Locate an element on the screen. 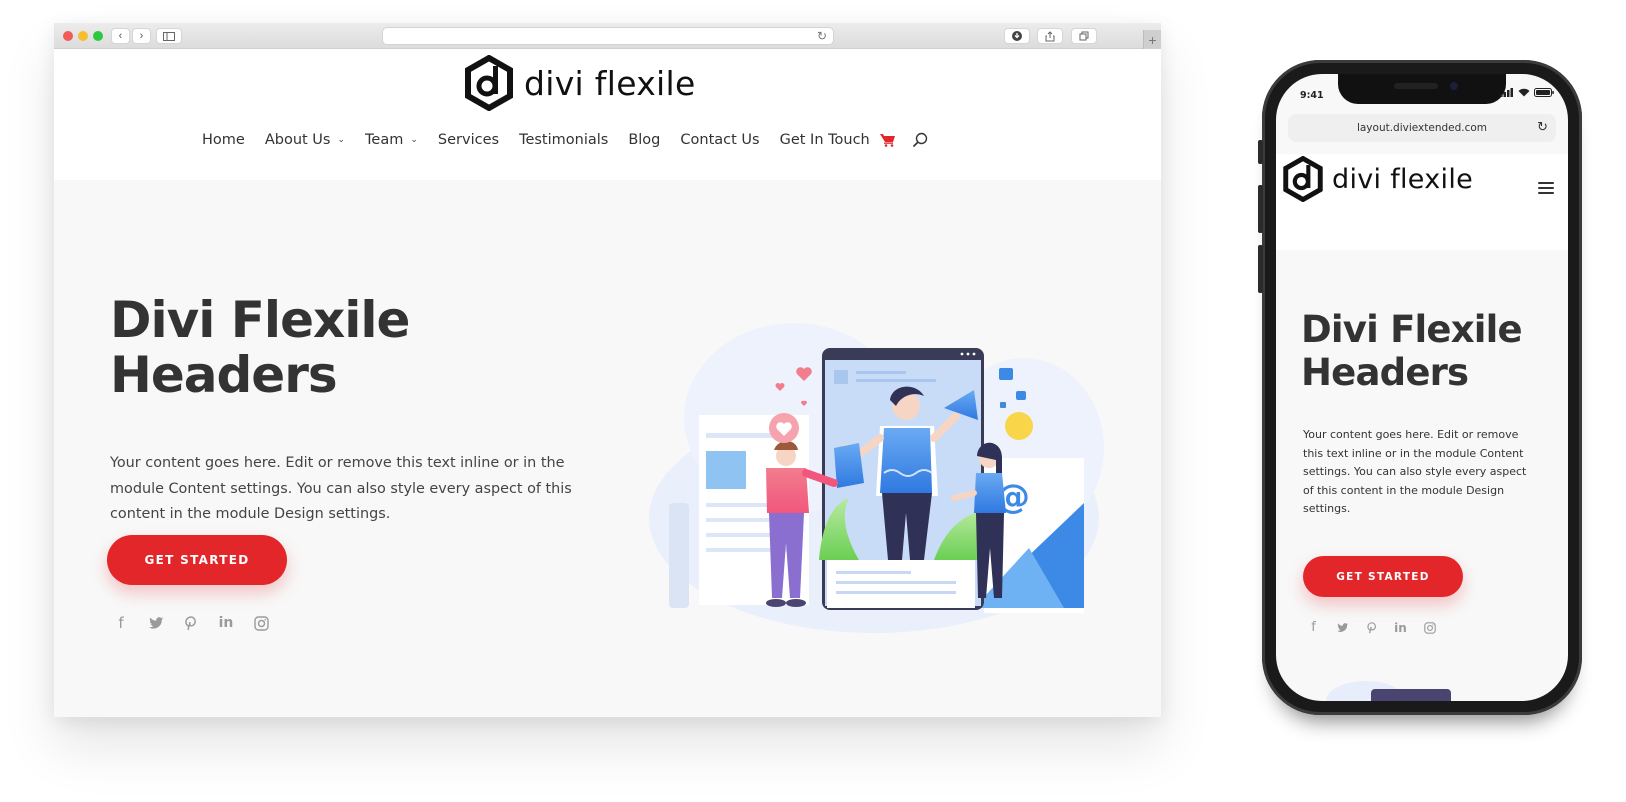  download-icon is located at coordinates (1017, 36).